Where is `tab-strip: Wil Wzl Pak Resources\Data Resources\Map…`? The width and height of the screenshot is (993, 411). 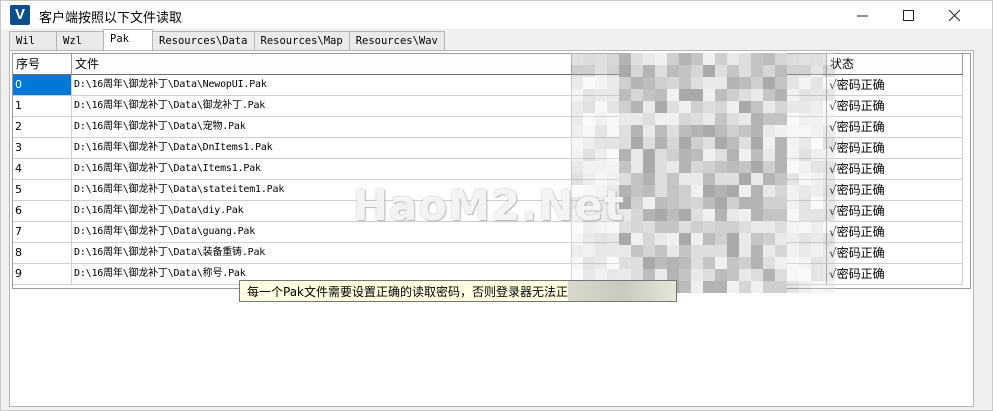 tab-strip: Wil Wzl Pak Resources\Data Resources\Map… is located at coordinates (227, 40).